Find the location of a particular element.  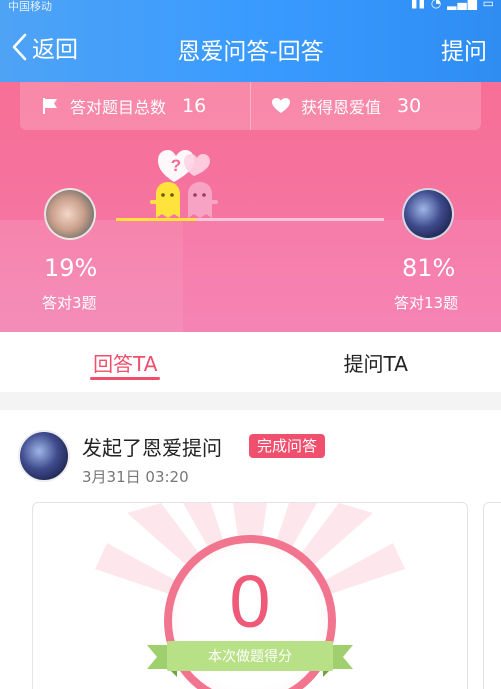

love-points-value: 30 is located at coordinates (409, 106).